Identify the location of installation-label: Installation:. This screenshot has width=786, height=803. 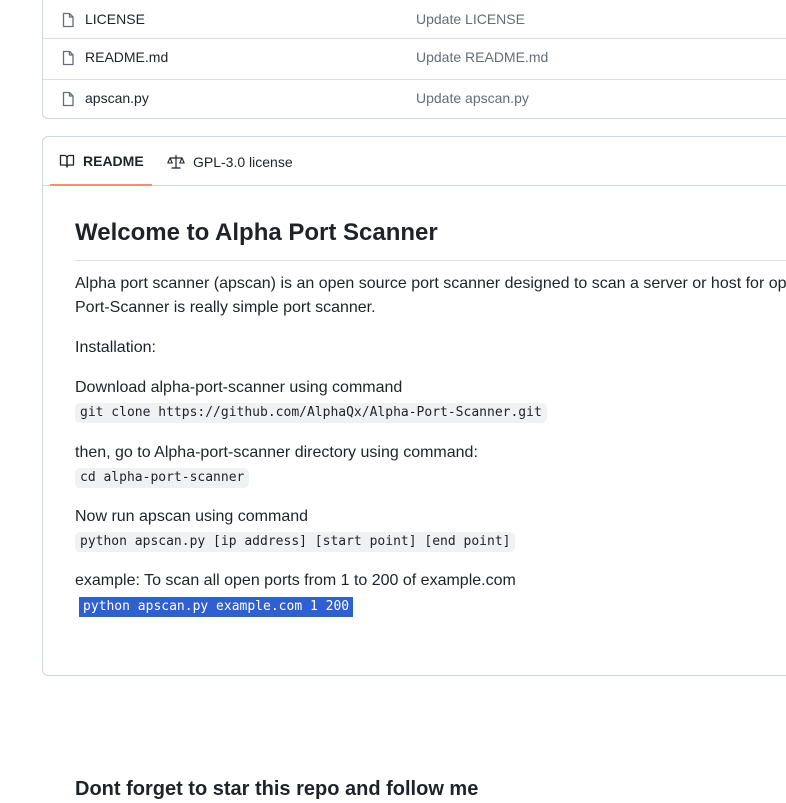
(115, 347).